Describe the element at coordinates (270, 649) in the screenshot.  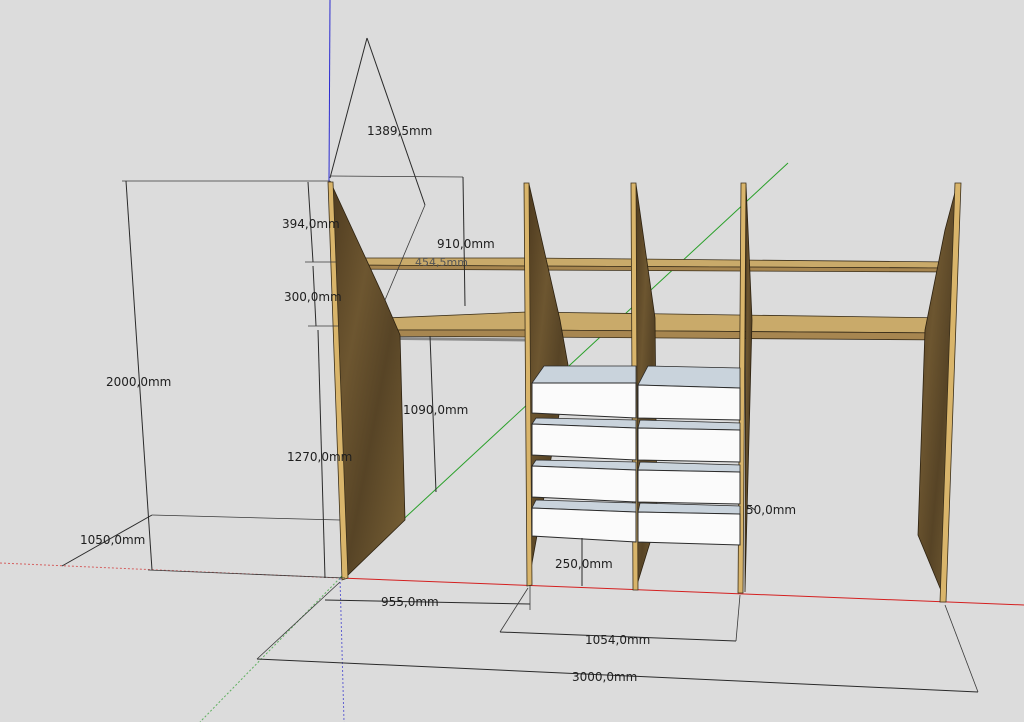
I see `green-axis-dotted` at that location.